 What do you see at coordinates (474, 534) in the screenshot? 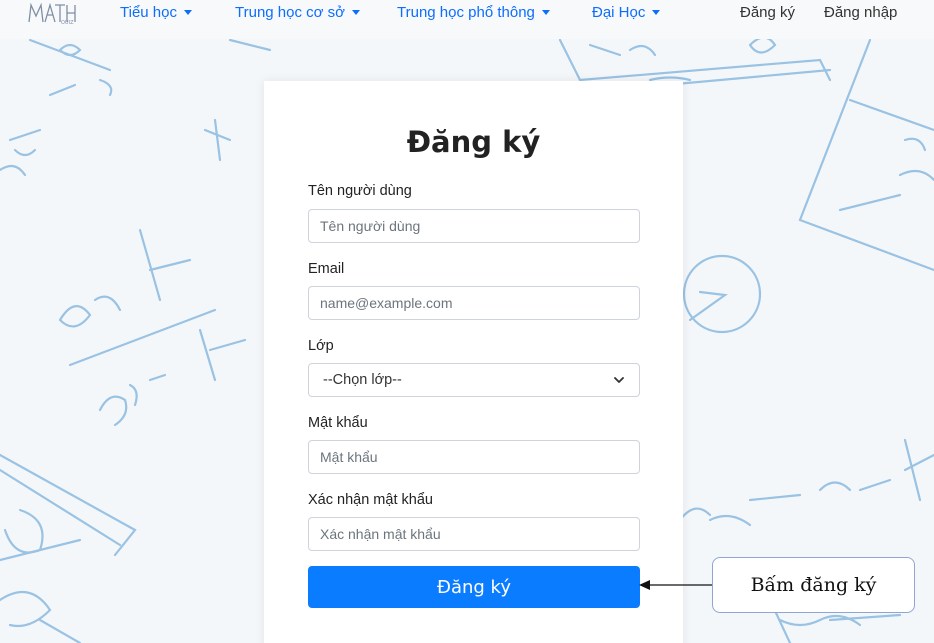
I see `confirm-password-input` at bounding box center [474, 534].